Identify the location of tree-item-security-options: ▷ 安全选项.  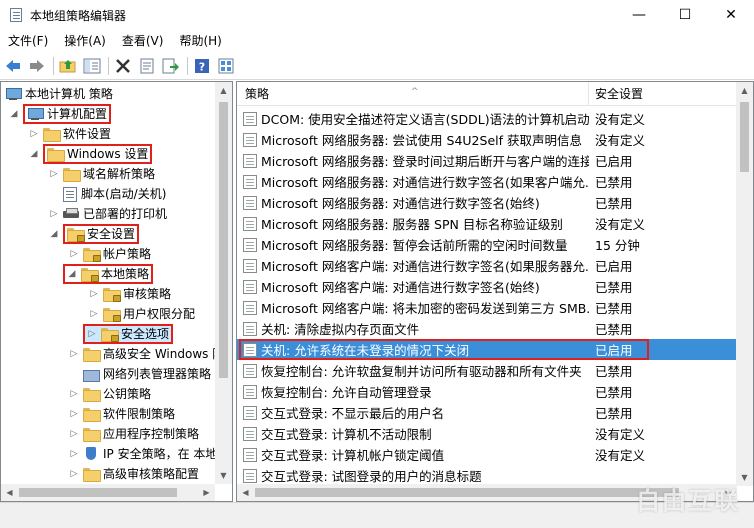
(128, 334).